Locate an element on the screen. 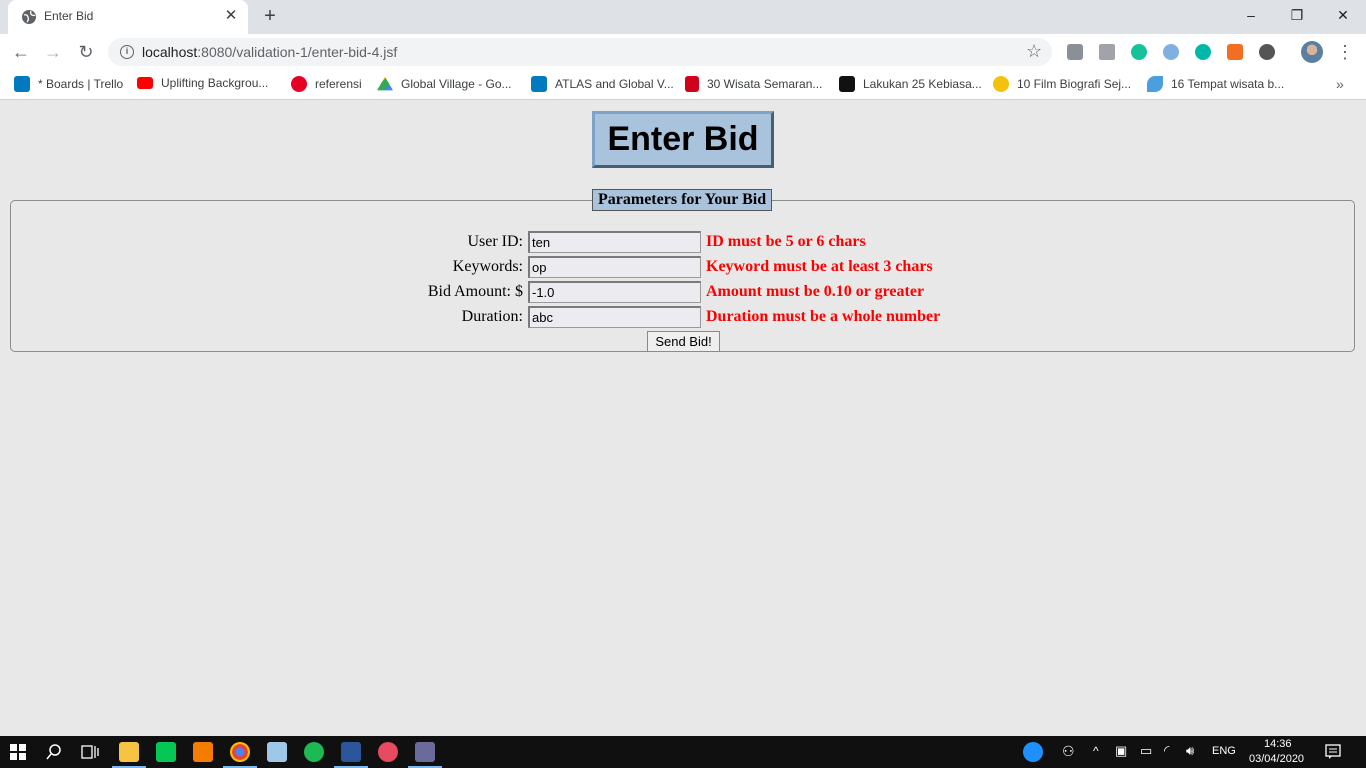 Image resolution: width=1366 pixels, height=768 pixels. form-row-user-id: User ID: ID must be 5 or 6 chars is located at coordinates (682, 242).